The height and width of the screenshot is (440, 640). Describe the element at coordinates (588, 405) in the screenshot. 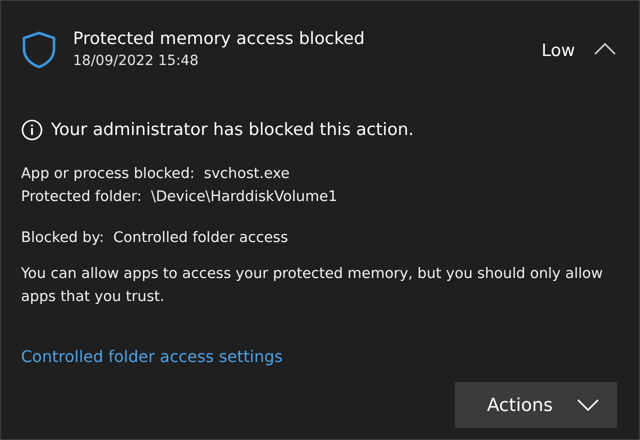

I see `caret-icon` at that location.